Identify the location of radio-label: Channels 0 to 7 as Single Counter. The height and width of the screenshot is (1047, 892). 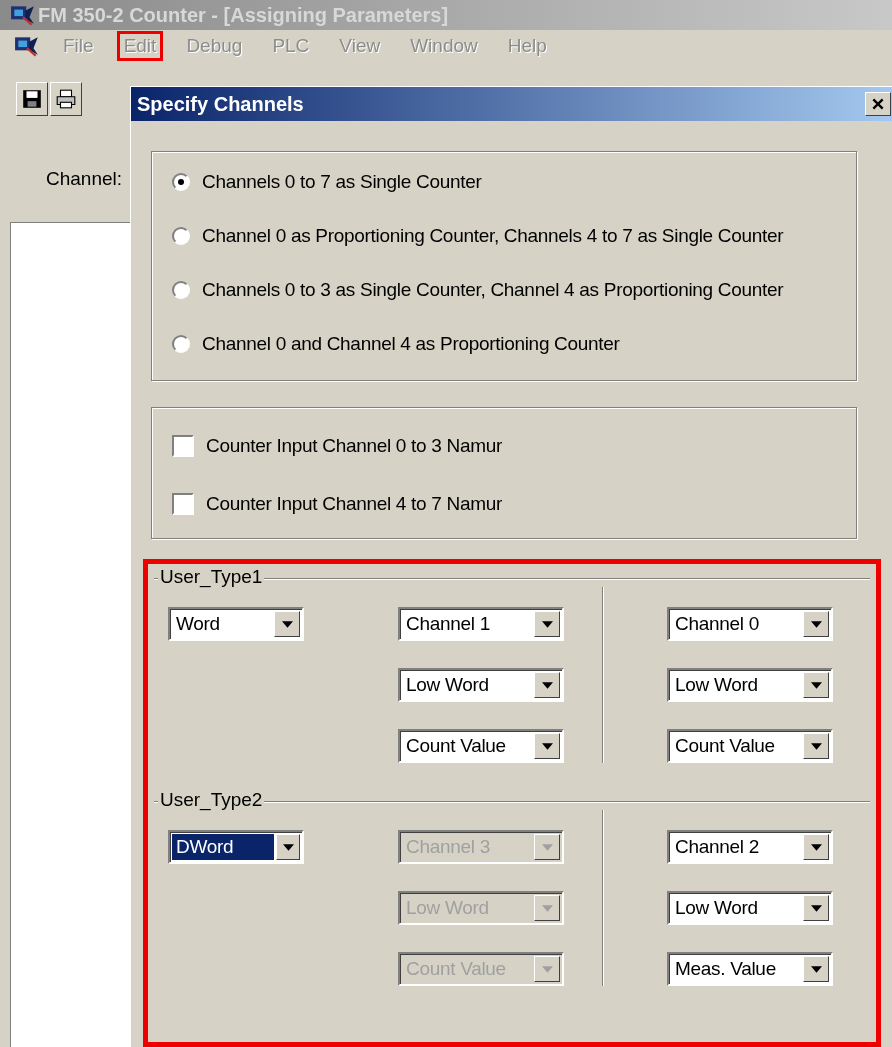
(342, 182).